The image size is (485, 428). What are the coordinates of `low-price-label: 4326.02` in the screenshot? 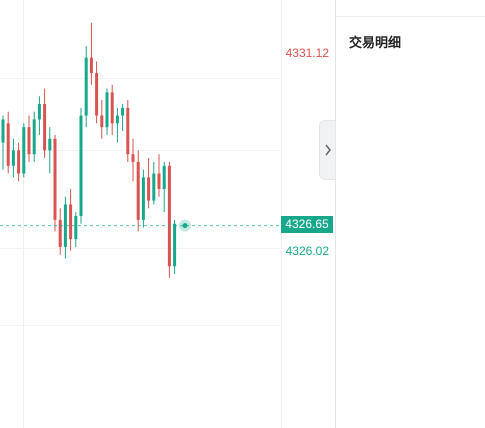 It's located at (307, 251).